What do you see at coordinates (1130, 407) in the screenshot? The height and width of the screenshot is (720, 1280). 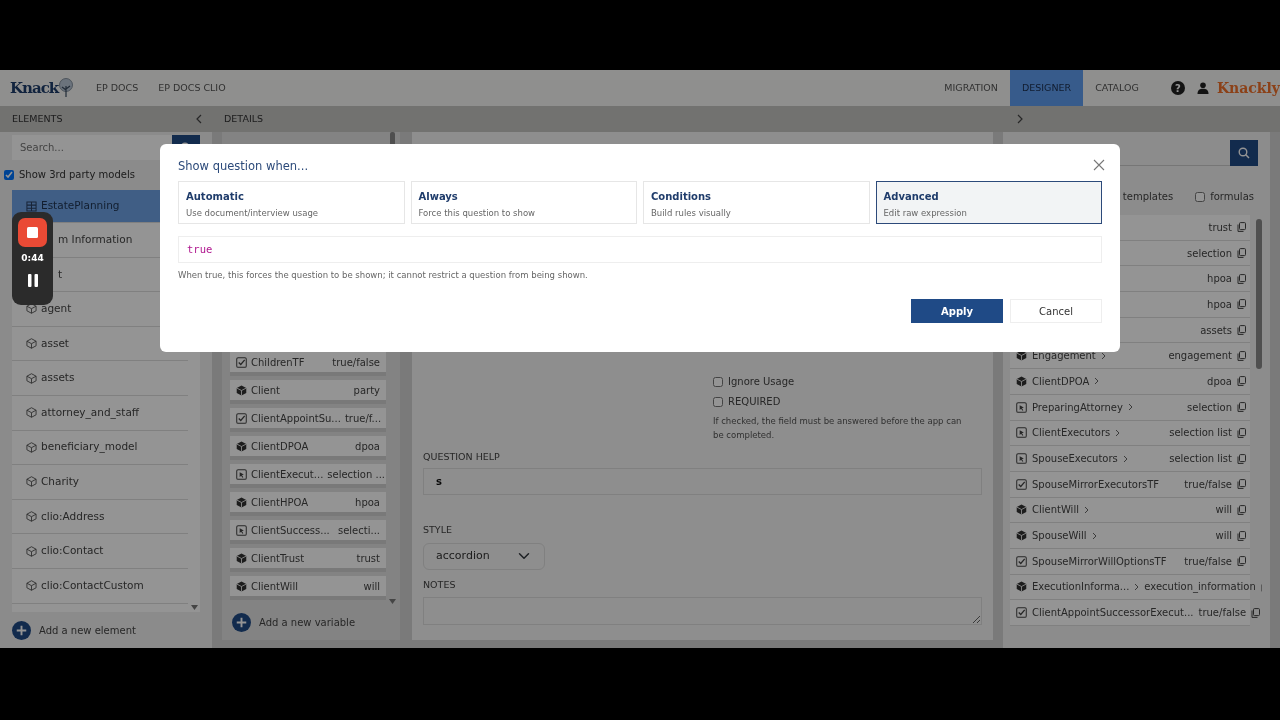 I see `variable-item: PreparingAttorney selection` at bounding box center [1130, 407].